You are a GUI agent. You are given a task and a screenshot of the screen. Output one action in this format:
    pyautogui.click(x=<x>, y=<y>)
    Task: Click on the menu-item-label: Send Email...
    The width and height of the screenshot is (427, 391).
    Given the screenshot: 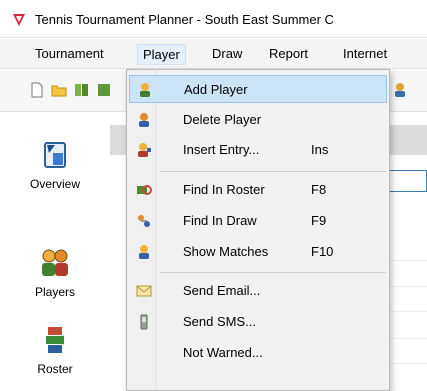 What is the action you would take?
    pyautogui.click(x=222, y=290)
    